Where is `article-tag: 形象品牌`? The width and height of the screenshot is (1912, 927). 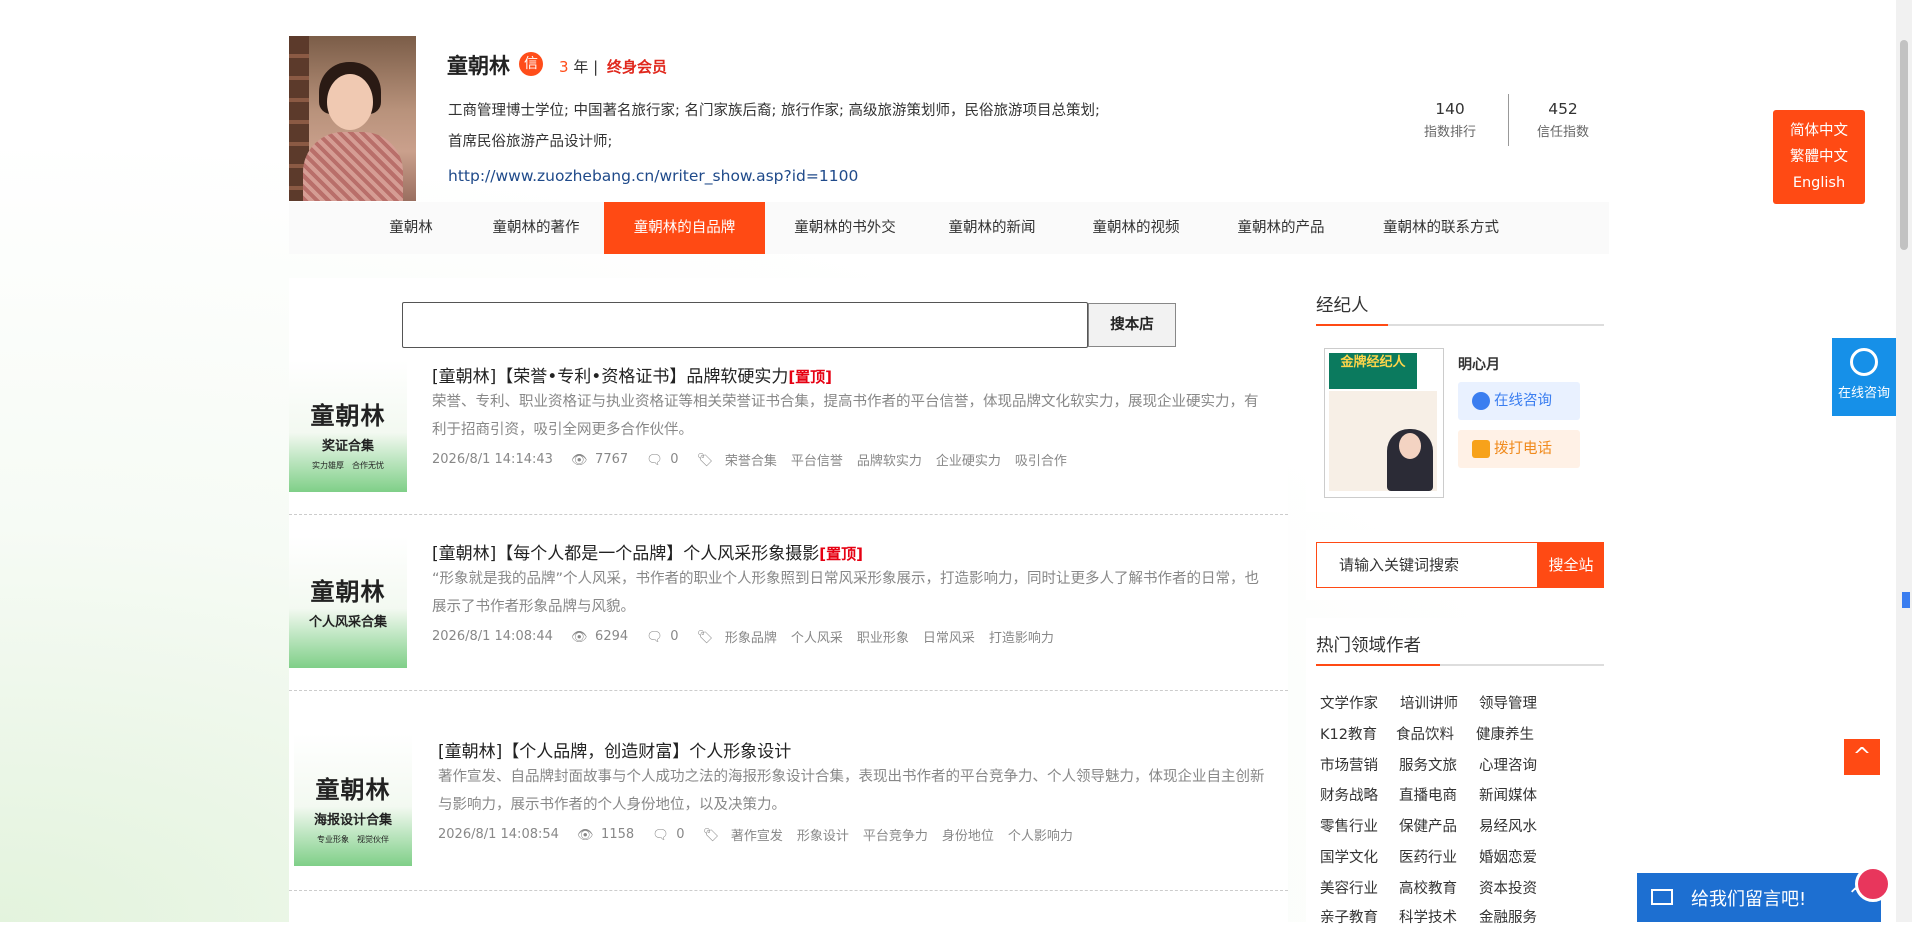 article-tag: 形象品牌 is located at coordinates (751, 636).